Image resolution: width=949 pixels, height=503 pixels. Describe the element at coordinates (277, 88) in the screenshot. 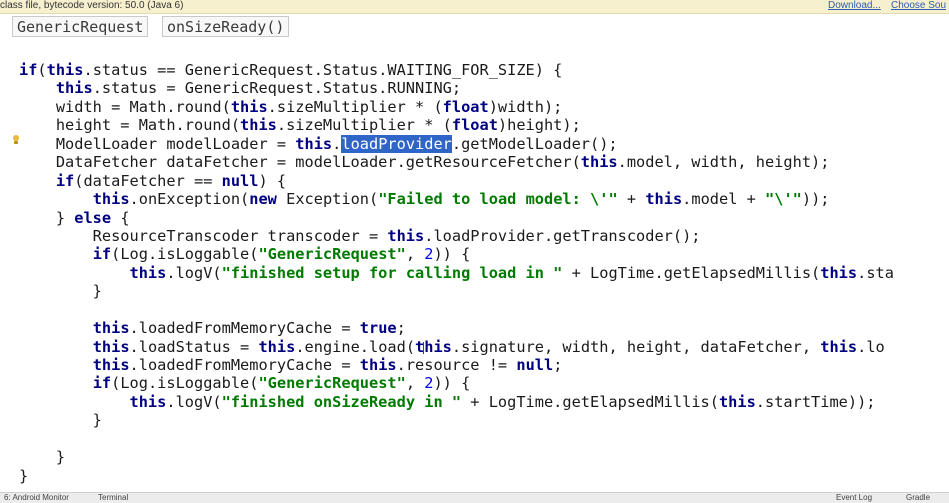

I see `code-token: .status = GenericRequest.Status.RUNNING;` at that location.